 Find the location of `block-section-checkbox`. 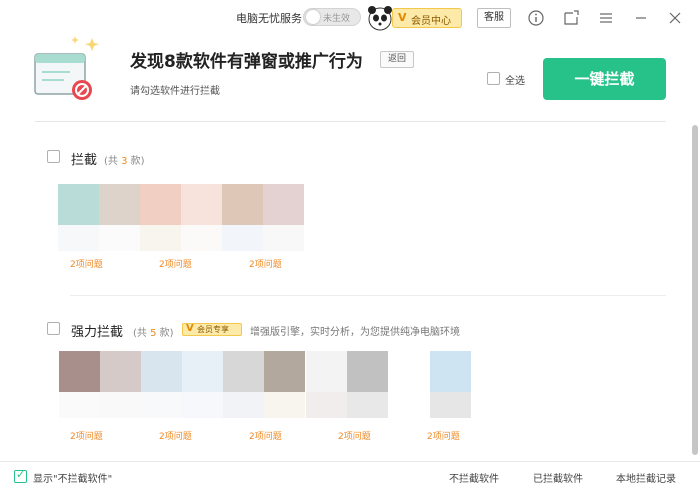

block-section-checkbox is located at coordinates (53, 156).